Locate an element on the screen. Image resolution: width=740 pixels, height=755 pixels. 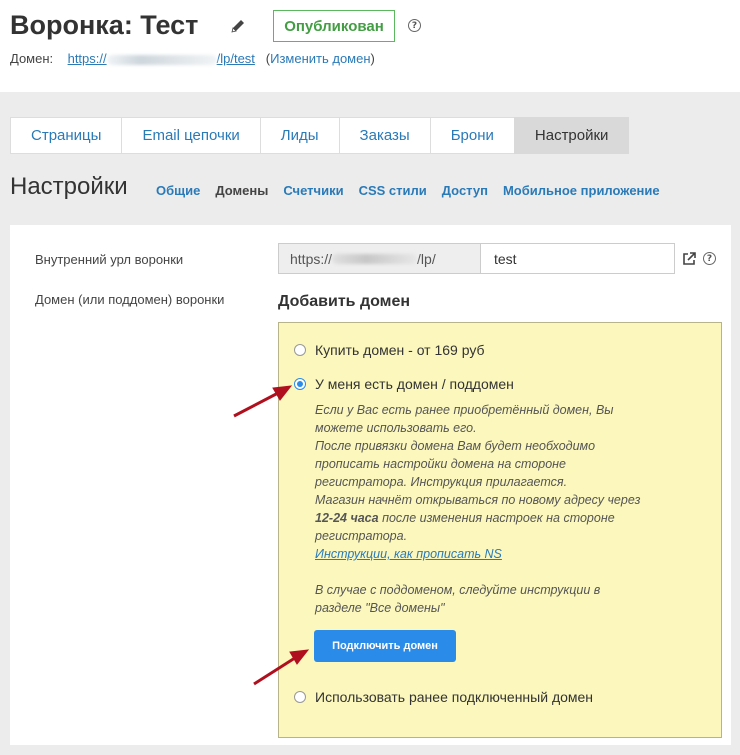
subnav-access: Доступ is located at coordinates (465, 190).